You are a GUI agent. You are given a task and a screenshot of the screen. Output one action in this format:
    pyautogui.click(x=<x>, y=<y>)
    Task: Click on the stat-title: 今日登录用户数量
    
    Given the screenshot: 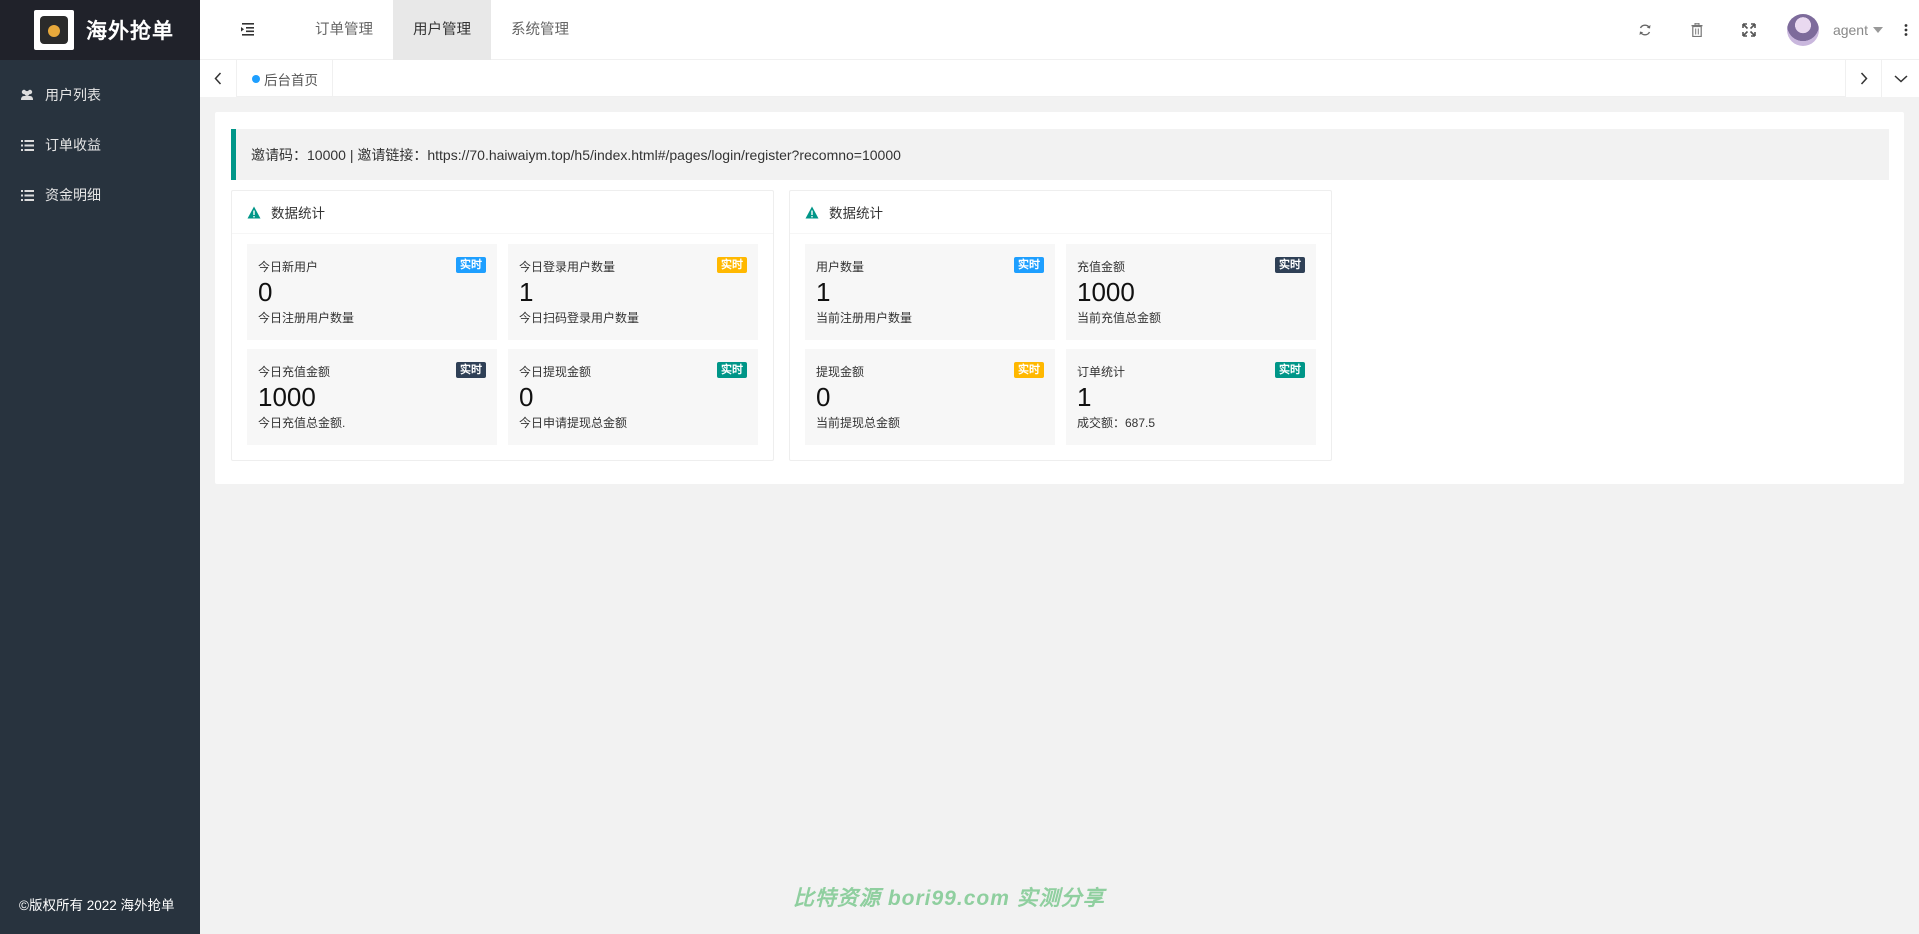 What is the action you would take?
    pyautogui.click(x=567, y=267)
    